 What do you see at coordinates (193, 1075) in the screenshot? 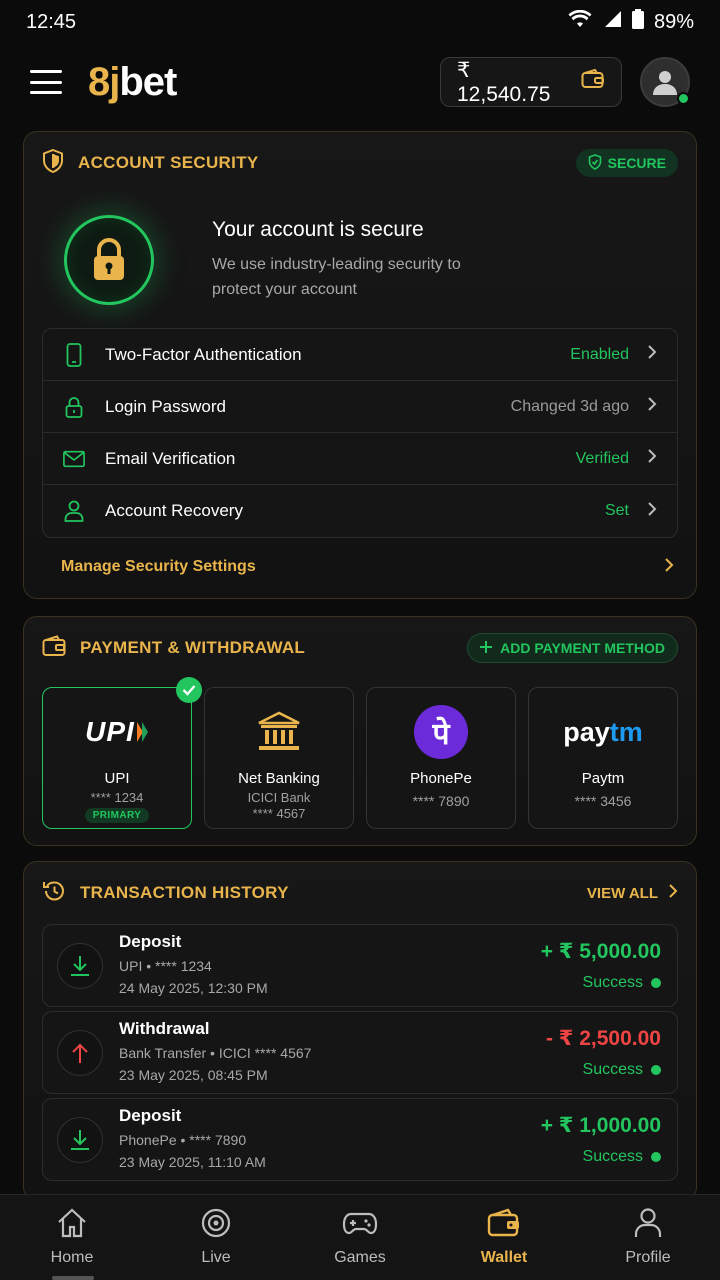
I see `transaction-date: 23 May 2025, 08:45 PM` at bounding box center [193, 1075].